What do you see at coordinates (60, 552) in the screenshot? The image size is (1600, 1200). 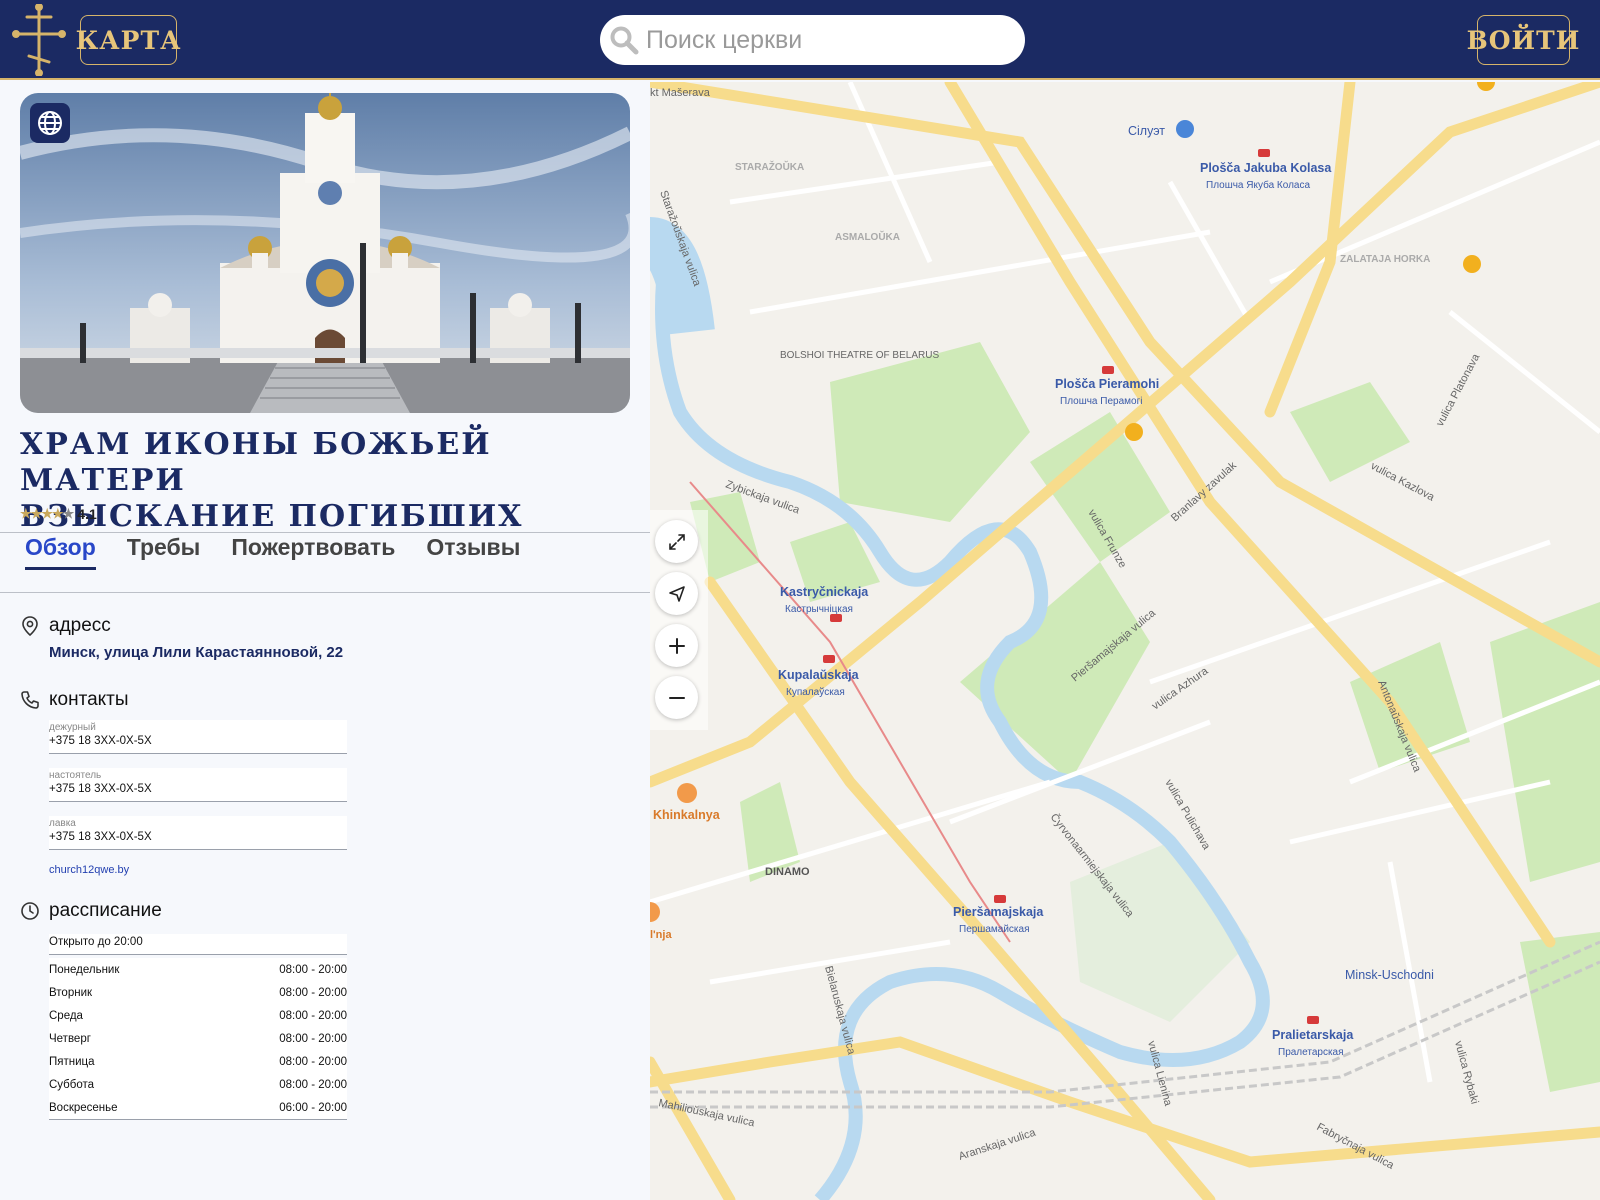 I see `tab-overview: Обзор` at bounding box center [60, 552].